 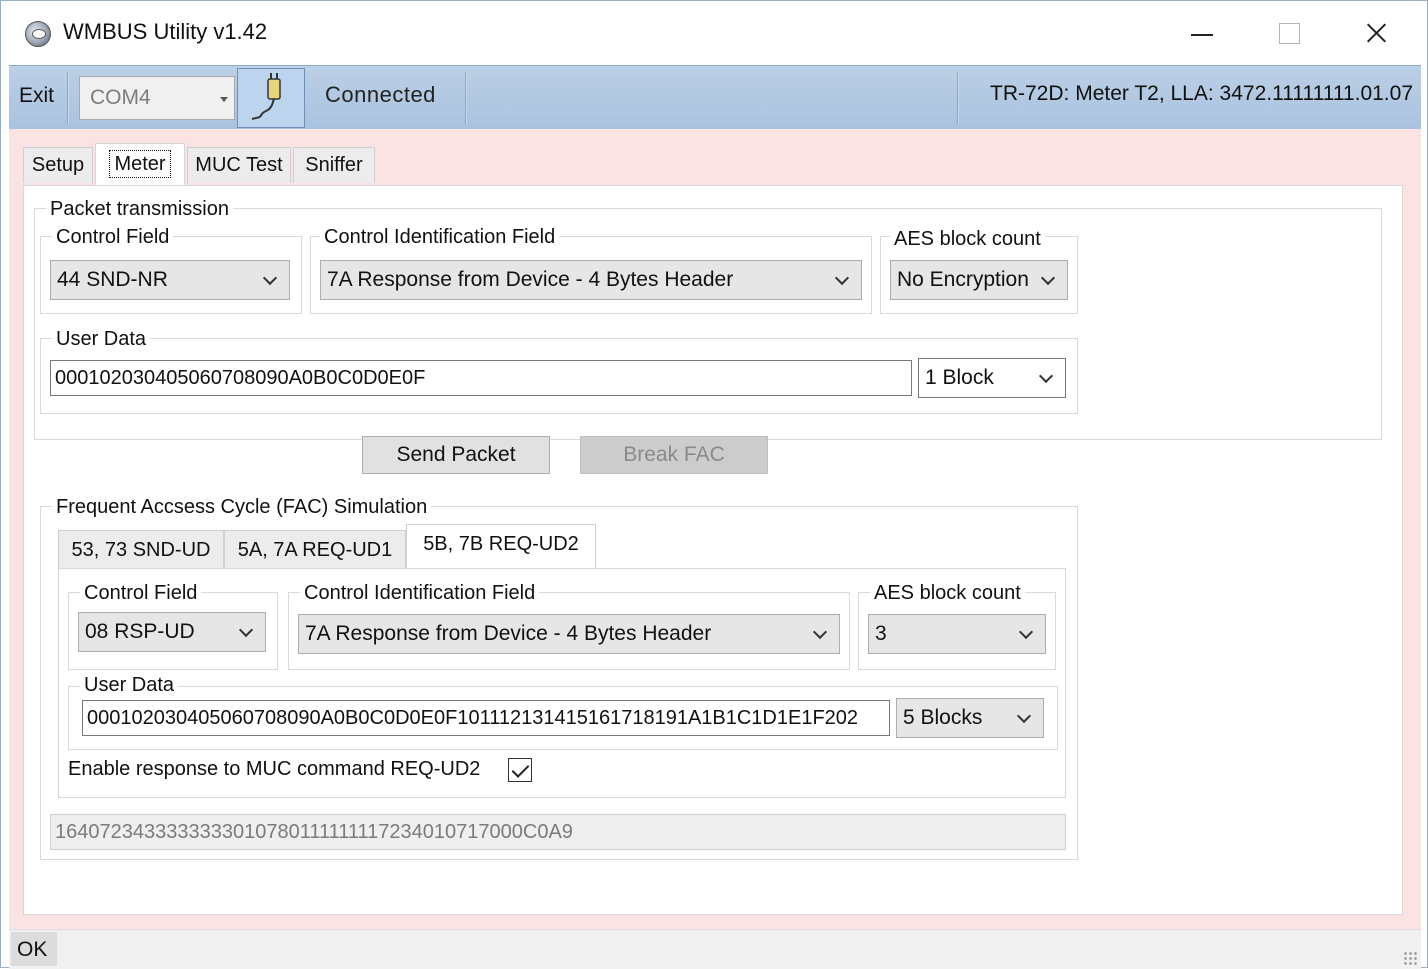 I want to click on fac-block-count-value: 5 Blocks, so click(x=943, y=717).